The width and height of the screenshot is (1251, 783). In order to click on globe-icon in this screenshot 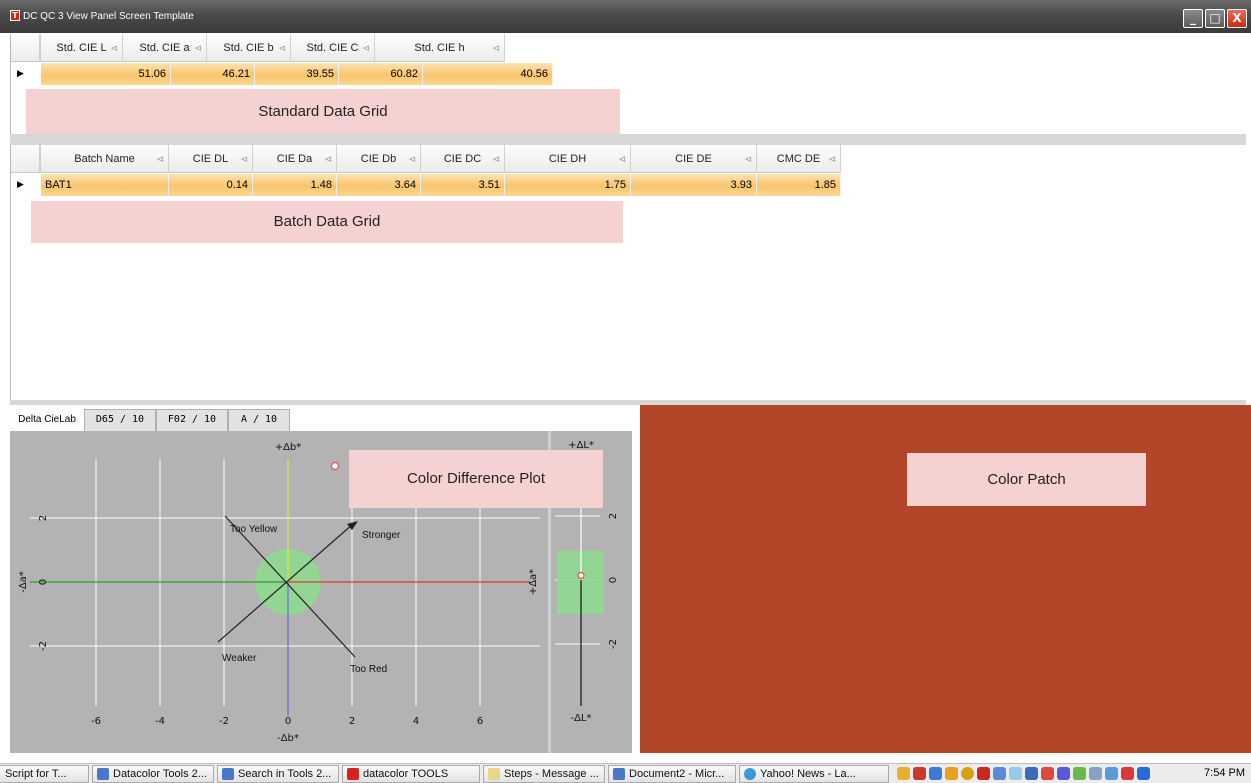, I will do `click(967, 773)`.